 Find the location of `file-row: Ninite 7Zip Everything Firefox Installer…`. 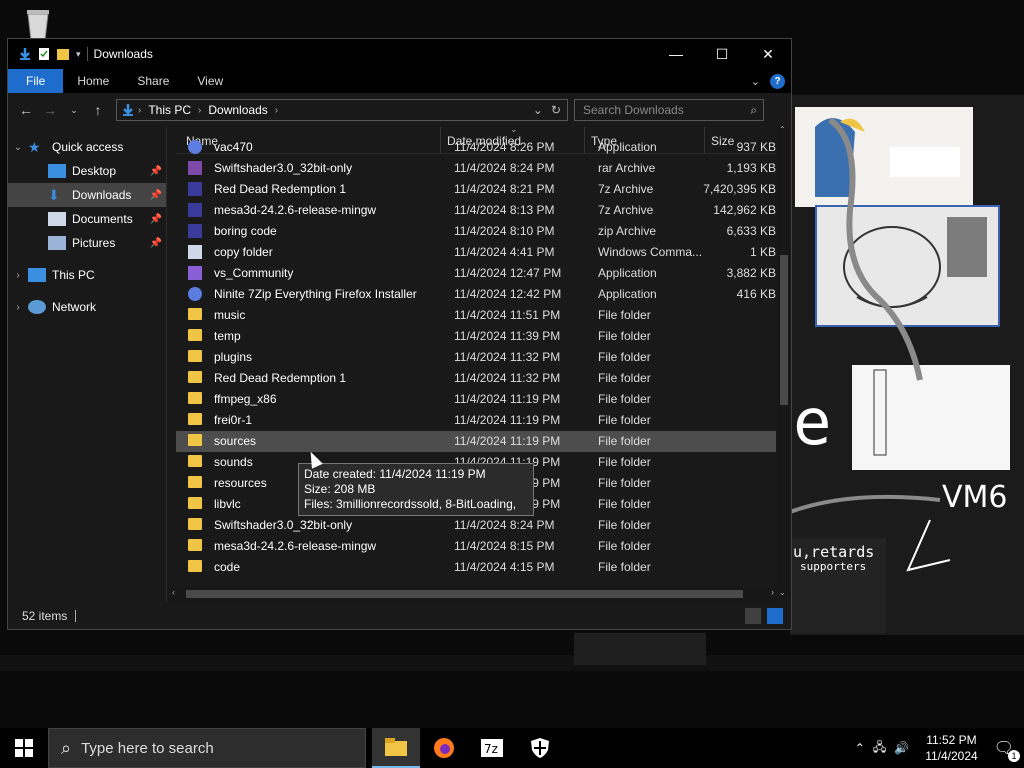

file-row: Ninite 7Zip Everything Firefox Installer… is located at coordinates (476, 294).